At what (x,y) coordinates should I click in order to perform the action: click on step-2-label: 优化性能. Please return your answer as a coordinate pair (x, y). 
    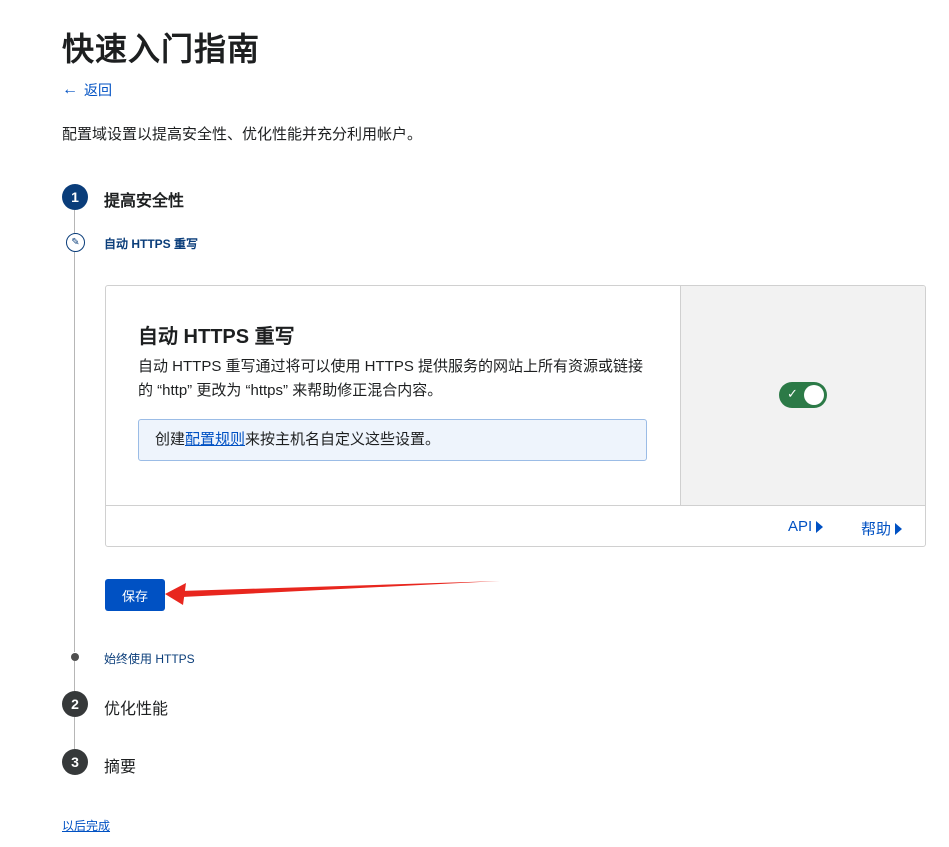
    Looking at the image, I should click on (136, 707).